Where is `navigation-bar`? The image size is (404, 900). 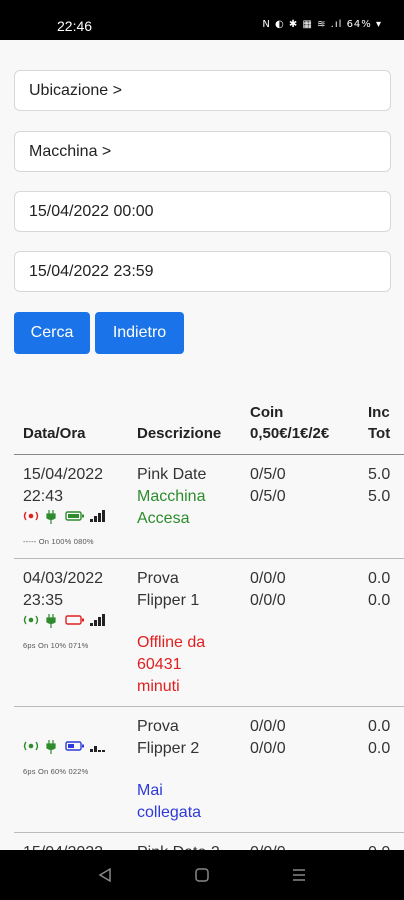 navigation-bar is located at coordinates (202, 875).